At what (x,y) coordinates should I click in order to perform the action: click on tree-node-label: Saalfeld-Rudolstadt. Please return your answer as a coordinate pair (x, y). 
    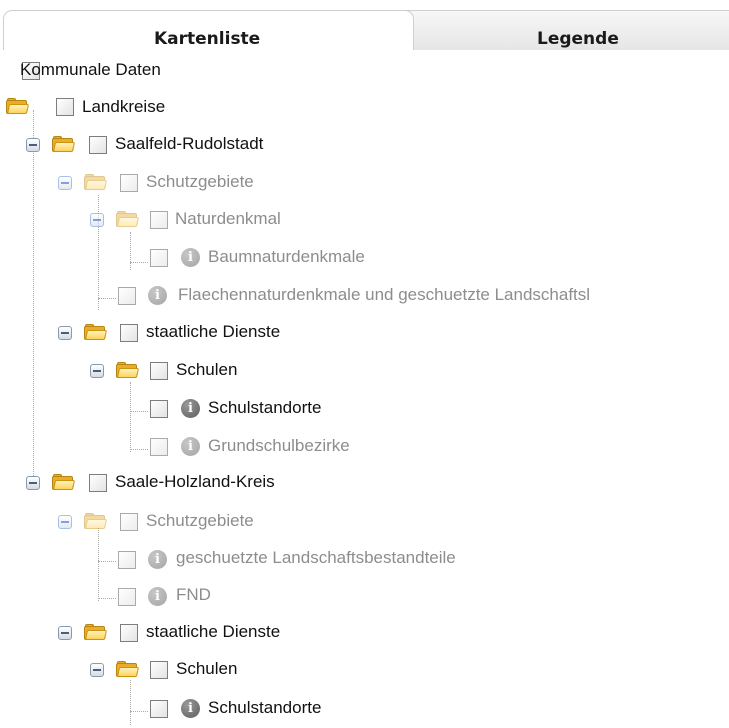
    Looking at the image, I should click on (189, 144).